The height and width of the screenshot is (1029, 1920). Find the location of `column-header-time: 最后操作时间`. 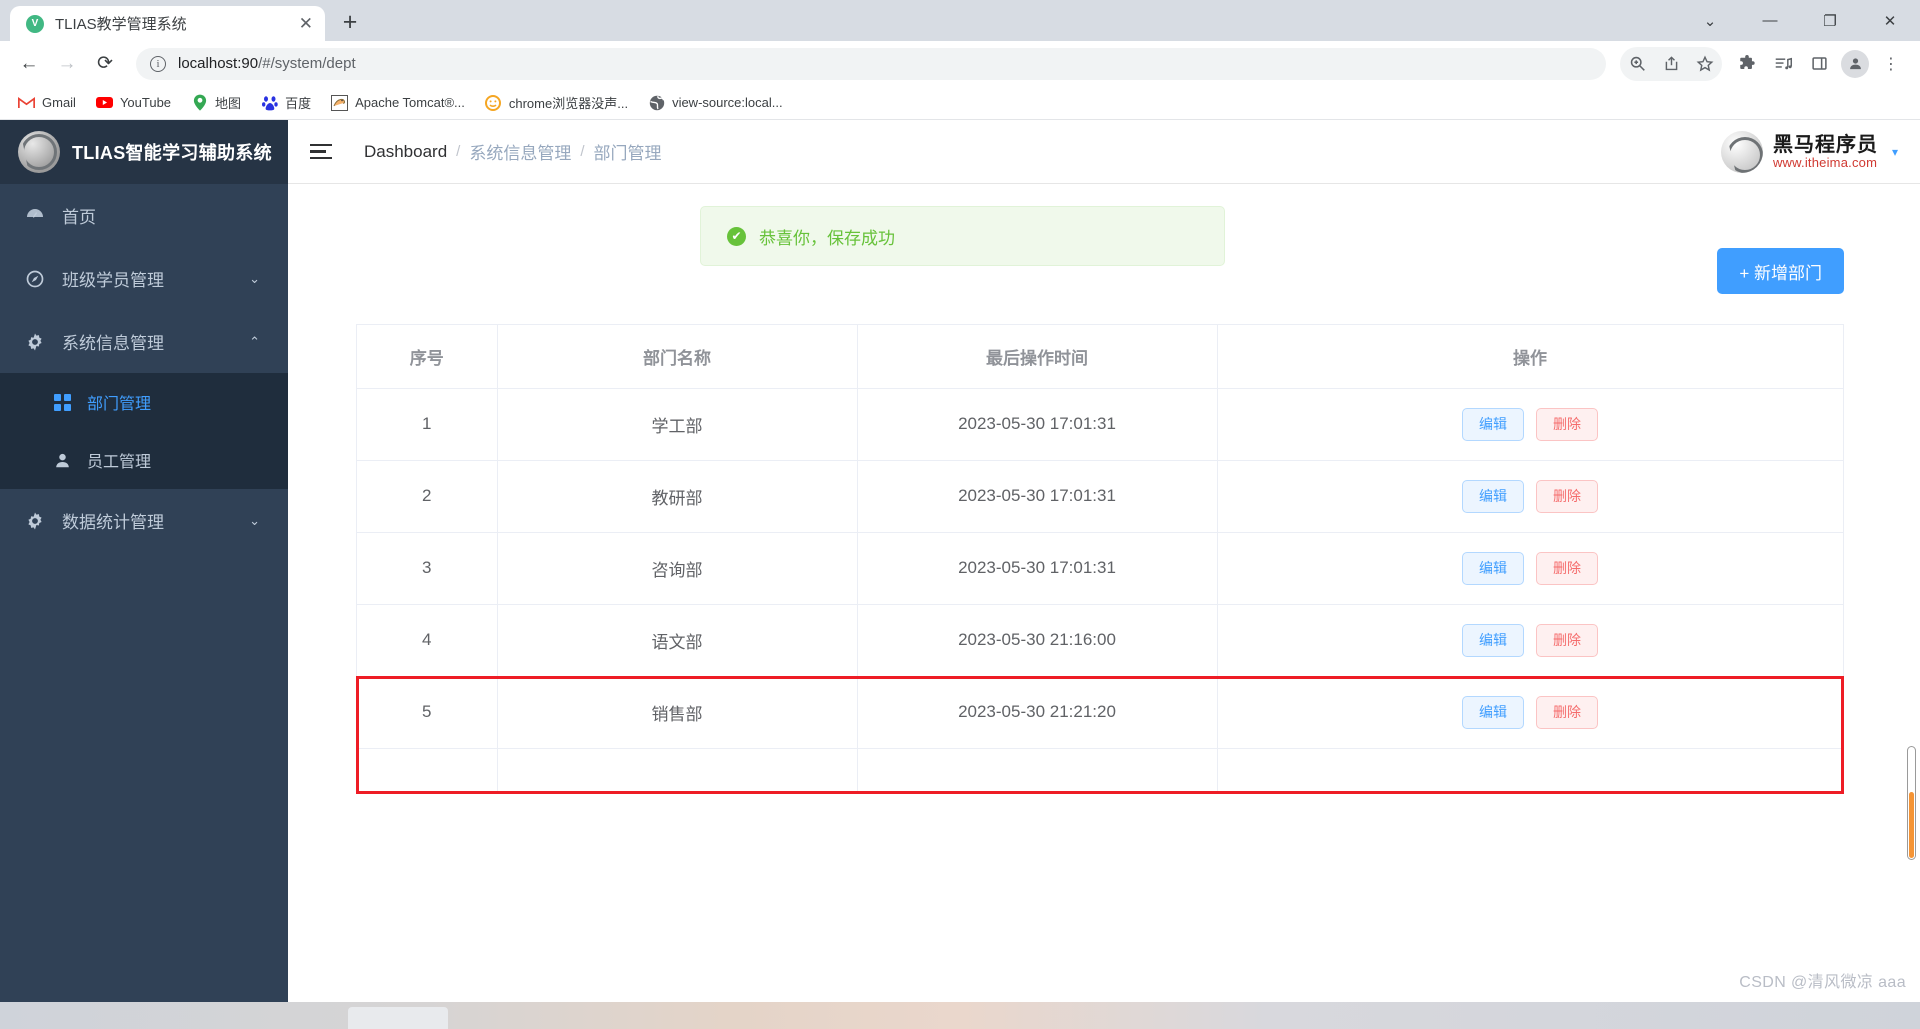

column-header-time: 最后操作时间 is located at coordinates (1037, 357).